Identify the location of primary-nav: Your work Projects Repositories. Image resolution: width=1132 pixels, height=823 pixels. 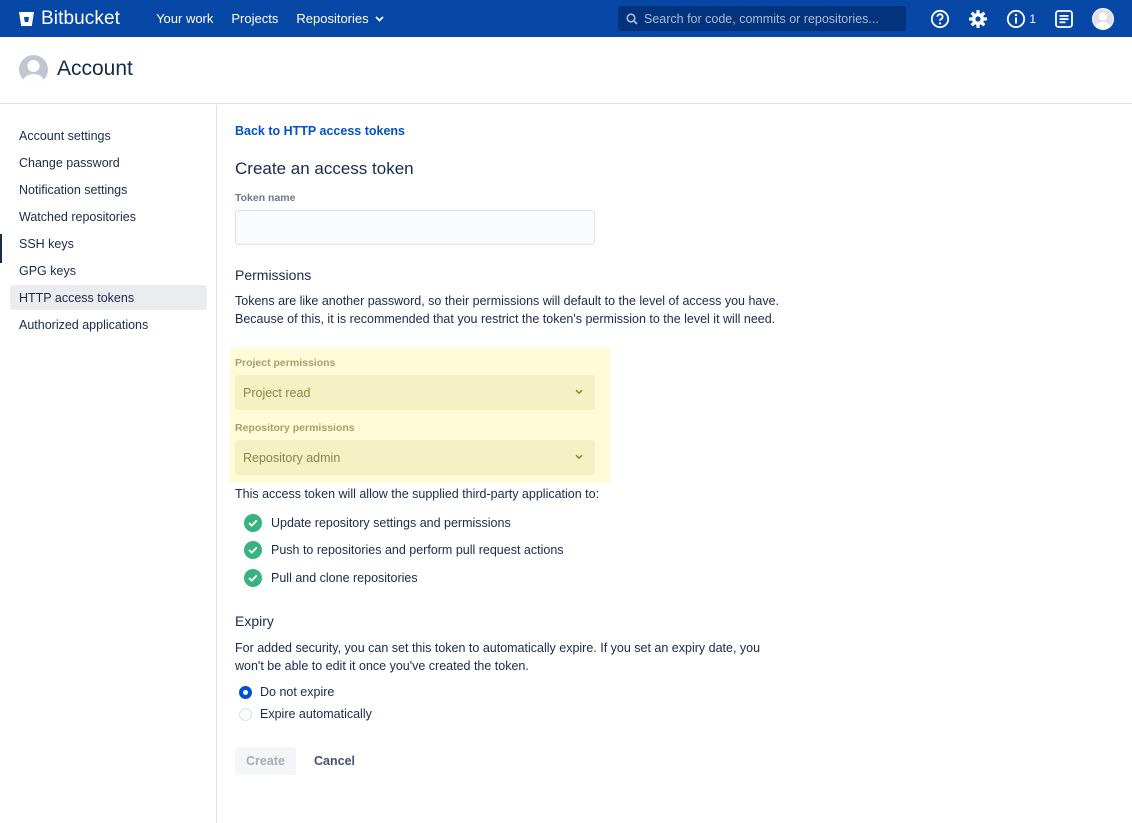
(279, 18).